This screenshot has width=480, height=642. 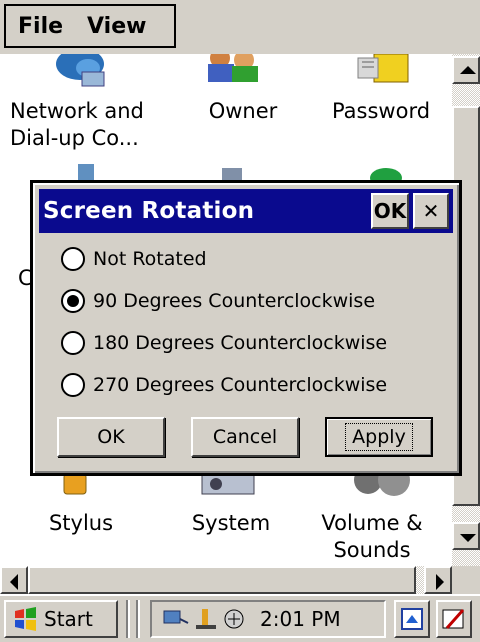 I want to click on regional-icon, so click(x=87, y=172).